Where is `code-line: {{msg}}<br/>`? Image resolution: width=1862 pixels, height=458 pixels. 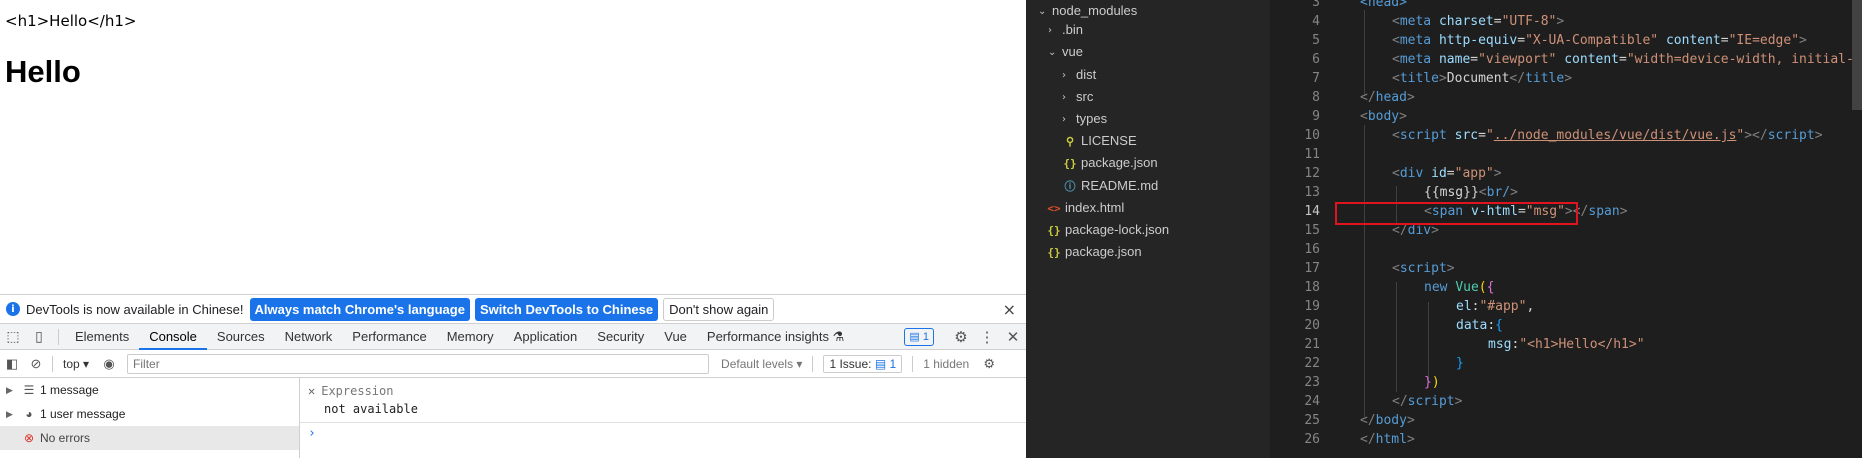
code-line: {{msg}}<br/> is located at coordinates (1471, 192).